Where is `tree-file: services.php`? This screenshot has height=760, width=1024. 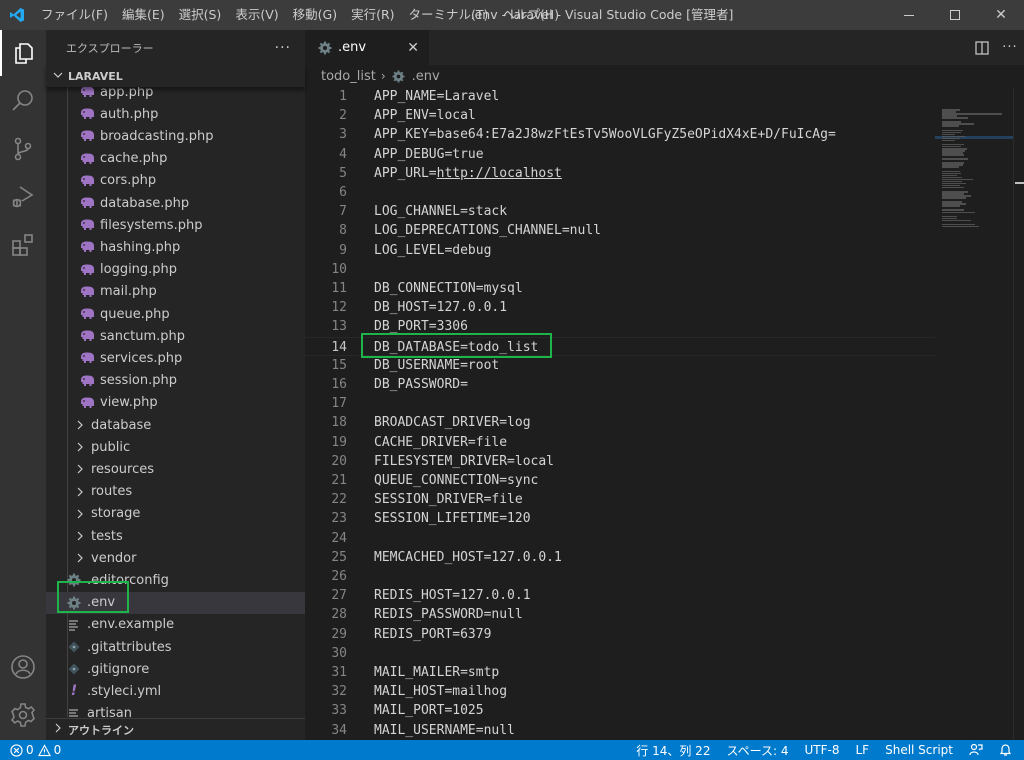
tree-file: services.php is located at coordinates (175, 358).